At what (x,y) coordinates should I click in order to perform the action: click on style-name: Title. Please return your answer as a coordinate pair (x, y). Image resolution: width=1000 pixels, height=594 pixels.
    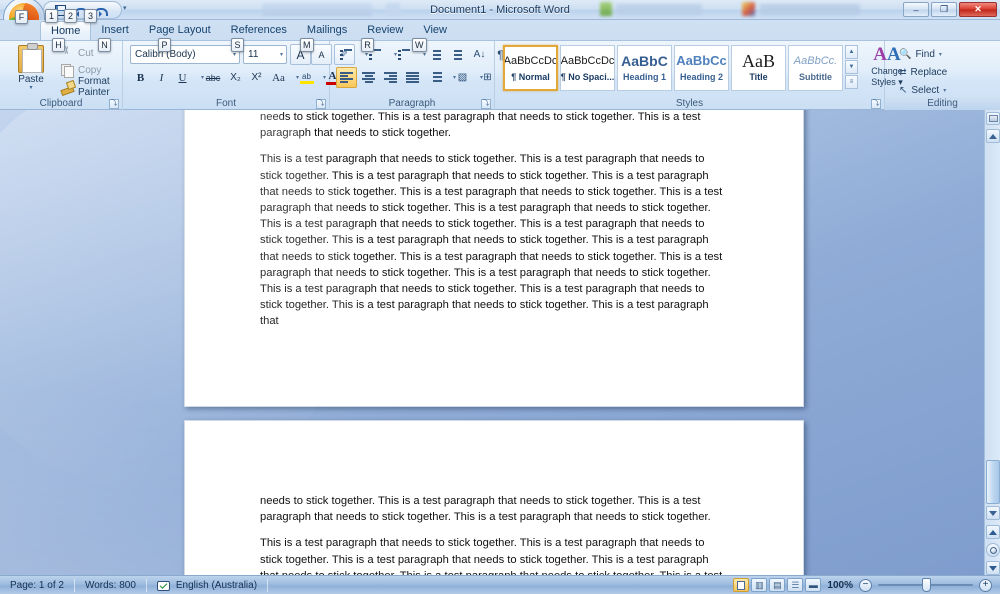
    Looking at the image, I should click on (758, 76).